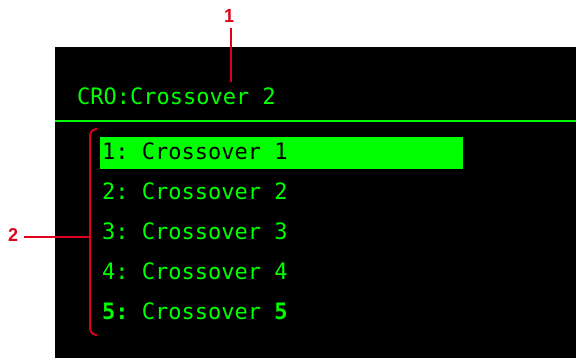 The height and width of the screenshot is (358, 576). Describe the element at coordinates (176, 97) in the screenshot. I see `screen-title: CRO:Crossover 2` at that location.